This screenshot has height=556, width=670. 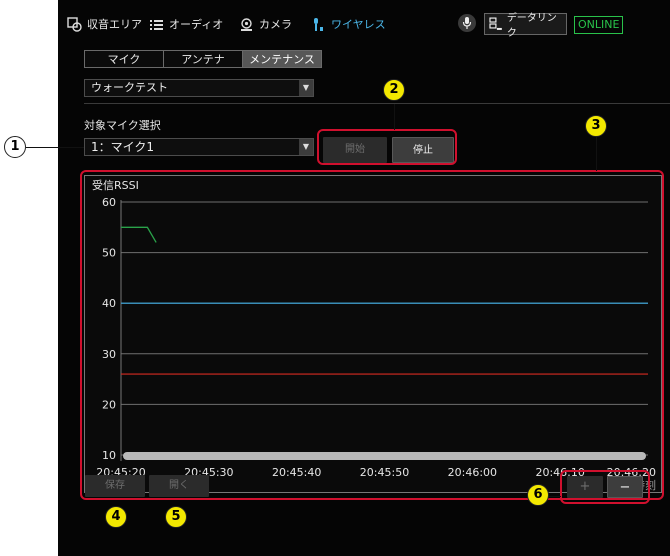 I want to click on data-link-label: データリンク, so click(x=531, y=26).